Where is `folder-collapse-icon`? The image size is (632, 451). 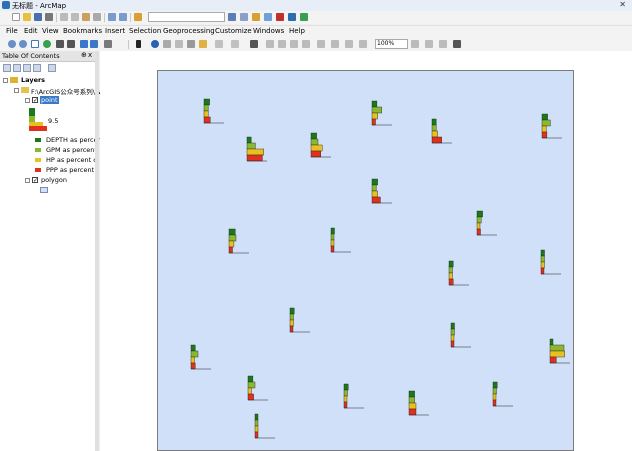 folder-collapse-icon is located at coordinates (16, 90).